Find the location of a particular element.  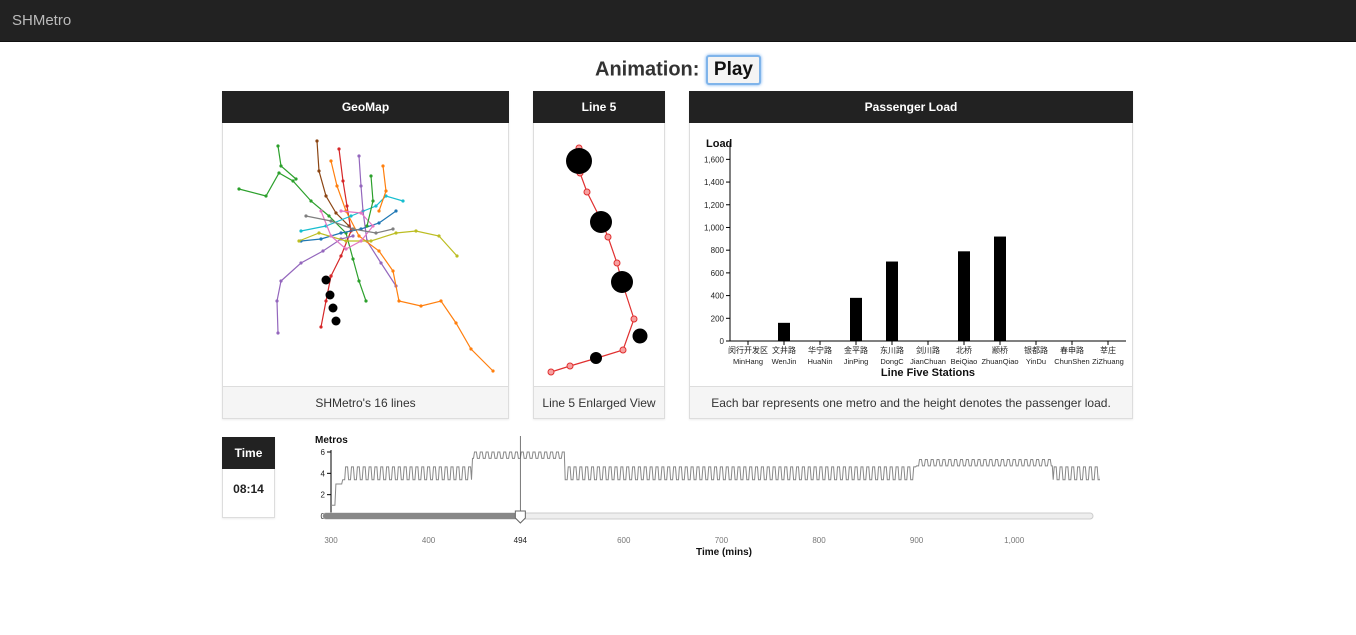

timeline-x-tick-label: 1,000 is located at coordinates (1014, 540).